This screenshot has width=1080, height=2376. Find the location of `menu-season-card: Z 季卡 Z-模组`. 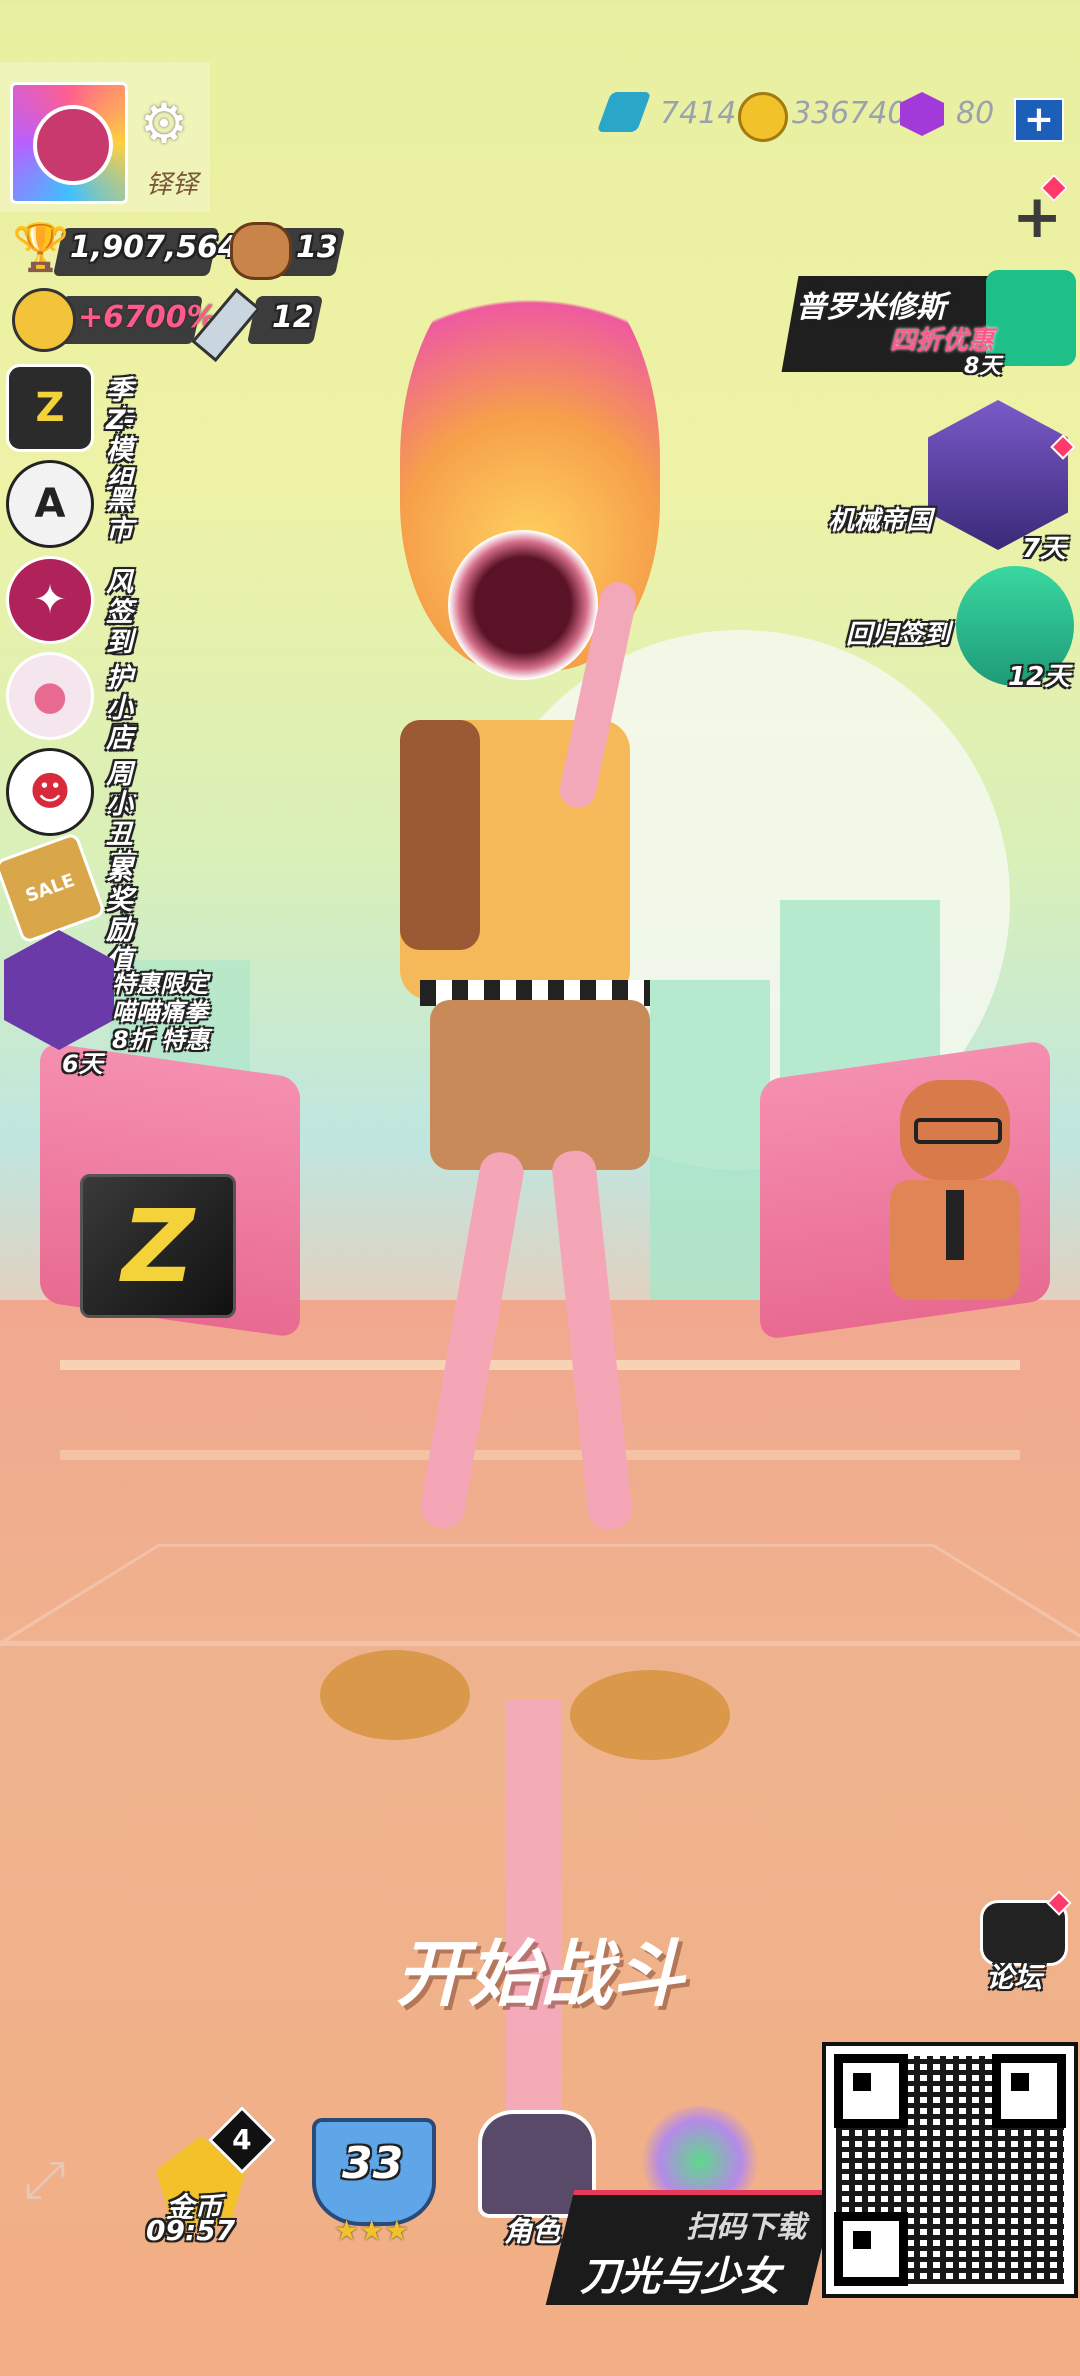

menu-season-card: Z 季卡 Z-模组 is located at coordinates (70, 430).